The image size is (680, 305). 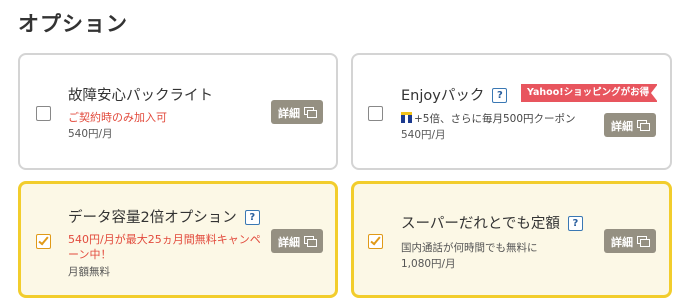 I want to click on option-note-cont: ーン中！, so click(x=90, y=254).